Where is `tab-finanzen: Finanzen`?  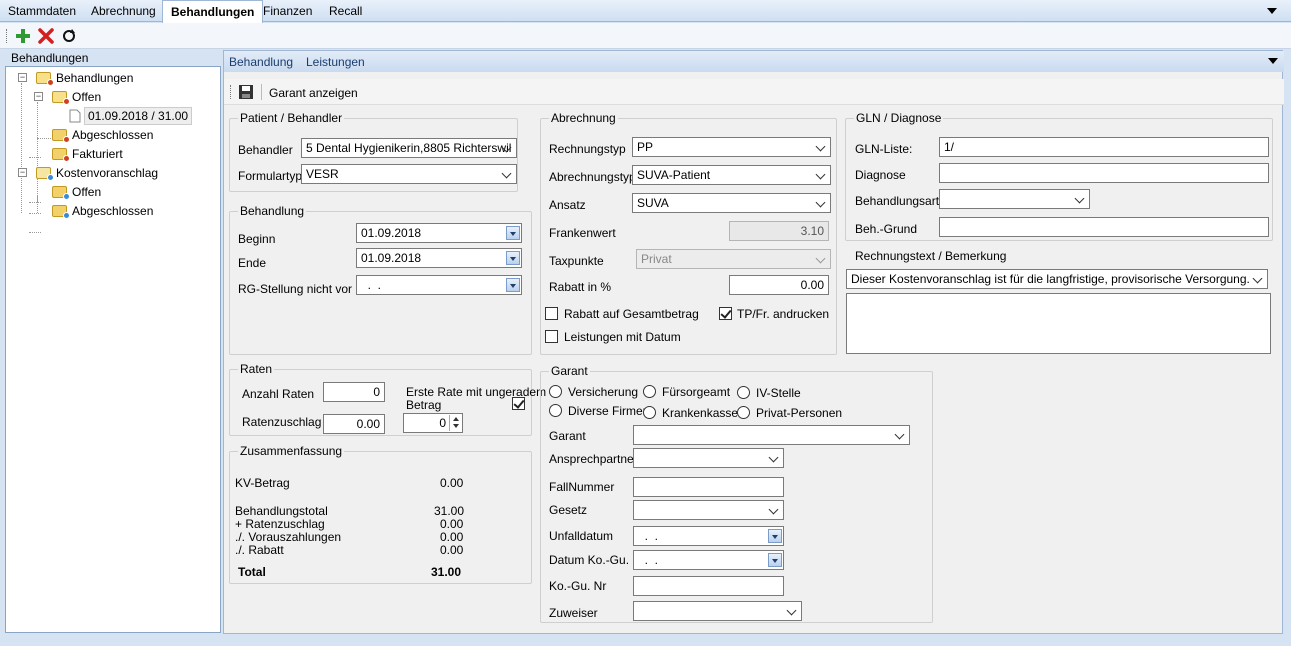
tab-finanzen: Finanzen is located at coordinates (287, 11).